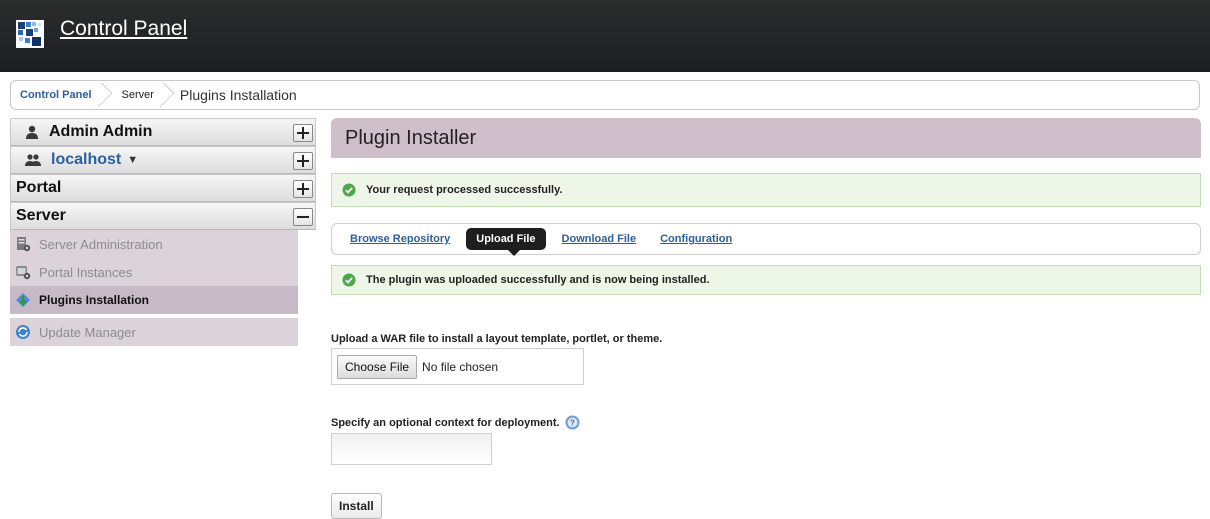 The width and height of the screenshot is (1210, 519). What do you see at coordinates (24, 244) in the screenshot?
I see `server-admin-icon` at bounding box center [24, 244].